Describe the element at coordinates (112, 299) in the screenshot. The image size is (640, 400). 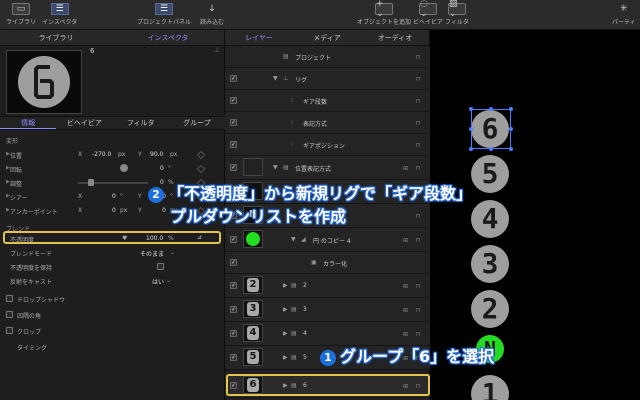
I see `drop-shadow-row: ドロップシャドウ` at that location.